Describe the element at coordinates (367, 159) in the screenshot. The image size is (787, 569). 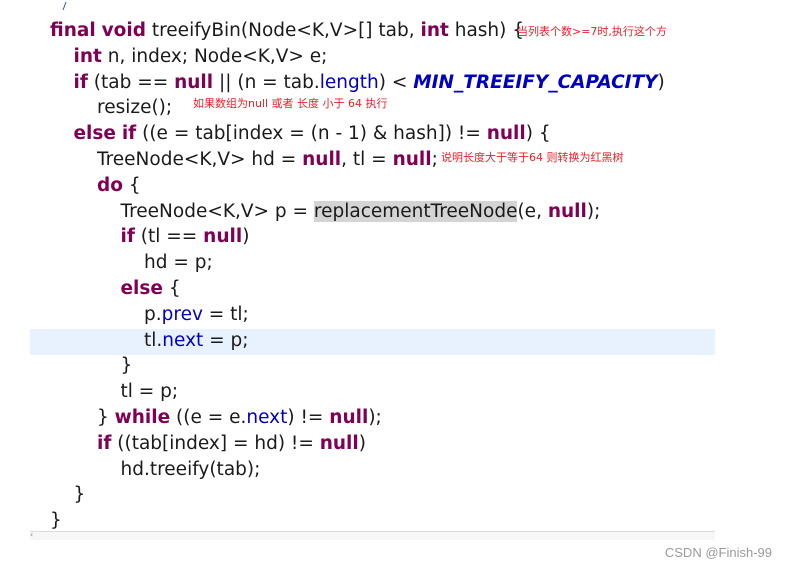
I see `code-token: , tl =` at that location.